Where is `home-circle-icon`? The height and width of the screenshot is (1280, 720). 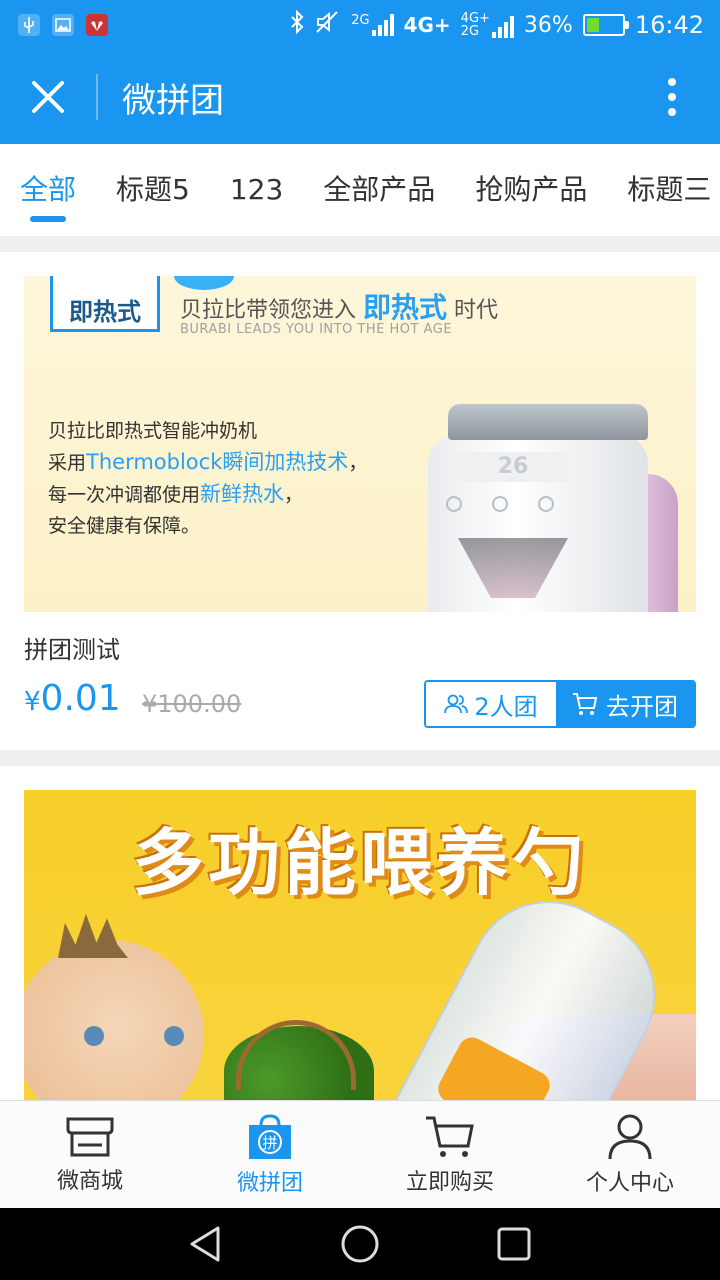
home-circle-icon is located at coordinates (360, 1244).